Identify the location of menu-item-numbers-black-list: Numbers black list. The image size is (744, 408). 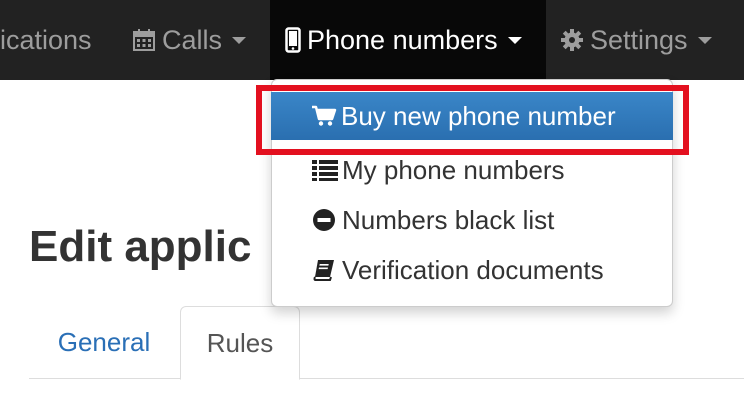
(472, 220).